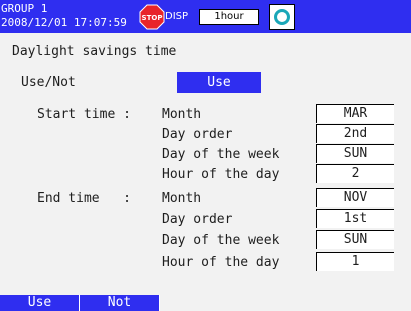 The width and height of the screenshot is (411, 311). Describe the element at coordinates (84, 114) in the screenshot. I see `start-time-label: Start time :` at that location.